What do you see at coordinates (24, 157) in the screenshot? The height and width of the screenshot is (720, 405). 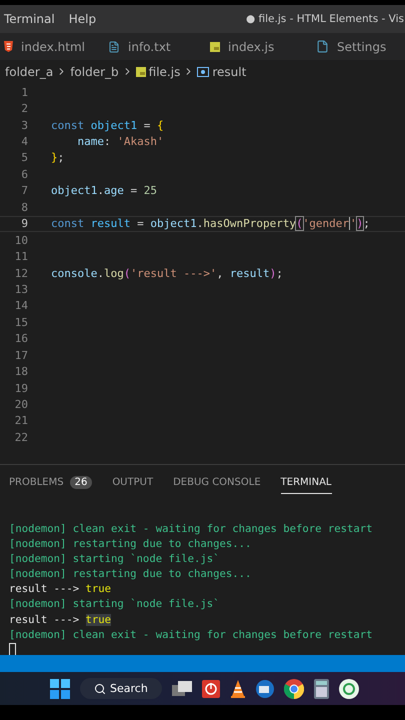 I see `line-number: 5` at bounding box center [24, 157].